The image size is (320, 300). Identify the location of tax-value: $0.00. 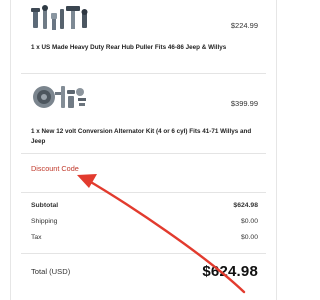
(249, 237).